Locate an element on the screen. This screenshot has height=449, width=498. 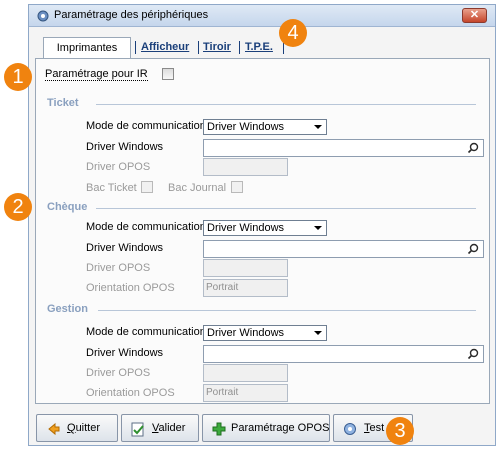
gestion-driver-opos-label: Driver OPOS is located at coordinates (118, 373).